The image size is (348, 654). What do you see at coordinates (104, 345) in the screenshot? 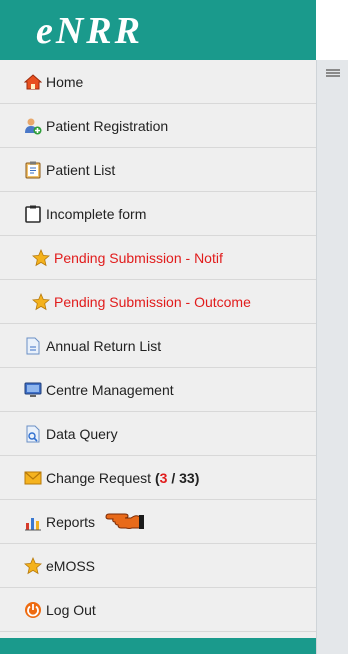
I see `sidebar-item-label: Annual Return List` at bounding box center [104, 345].